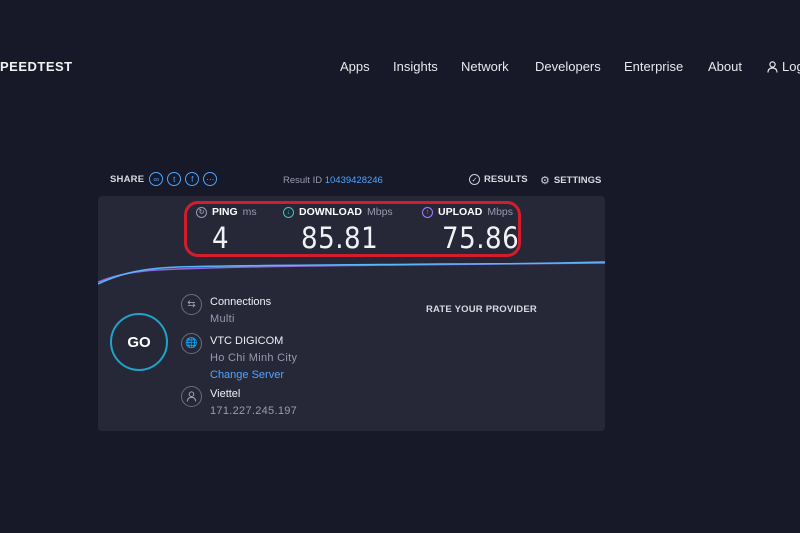 The height and width of the screenshot is (533, 800). I want to click on results-button: ✓ RESULTS, so click(498, 179).